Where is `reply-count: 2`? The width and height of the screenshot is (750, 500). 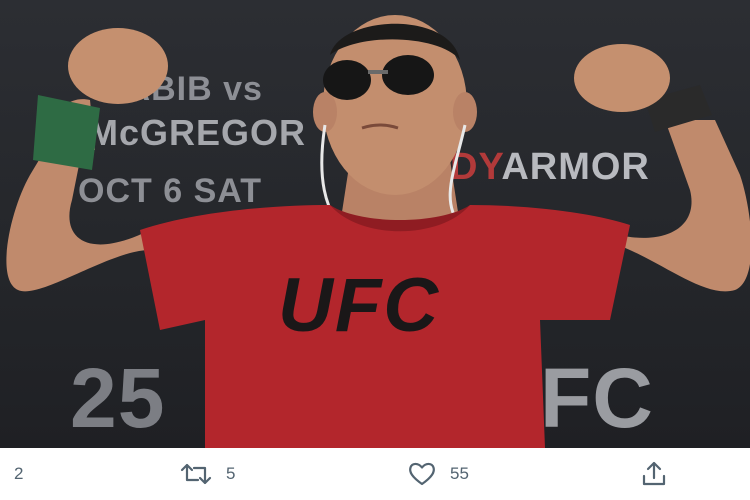 reply-count: 2 is located at coordinates (19, 473).